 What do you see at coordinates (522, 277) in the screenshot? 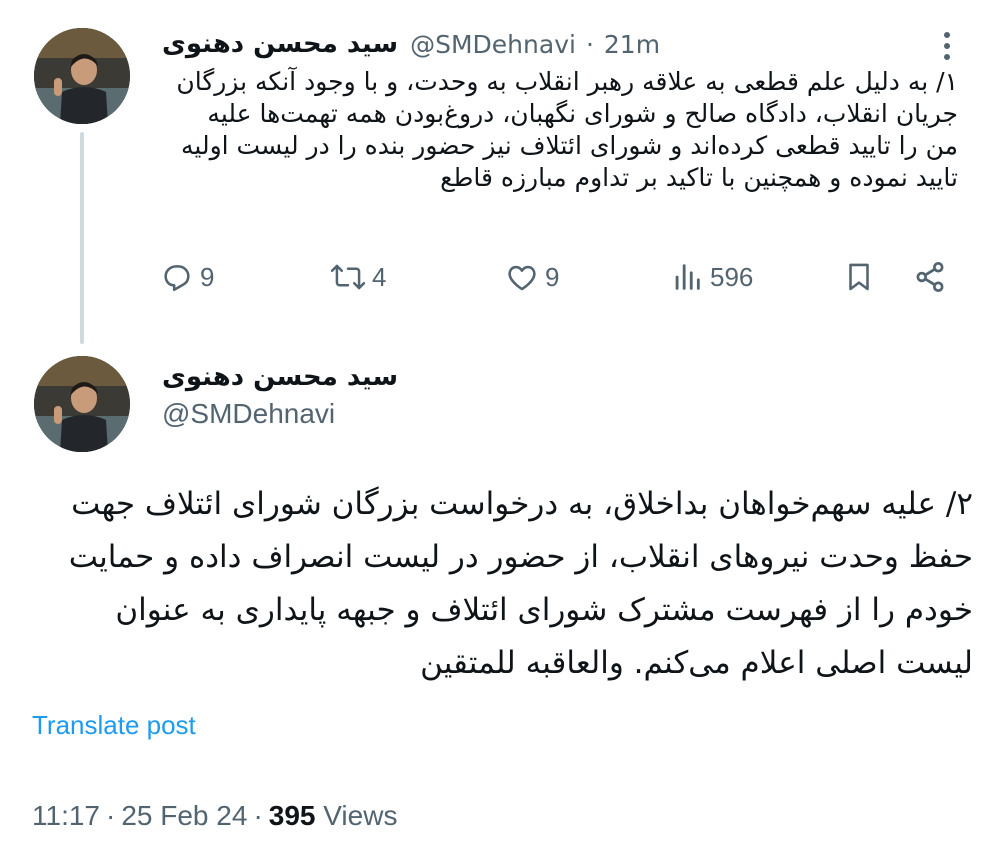
I see `like-icon` at bounding box center [522, 277].